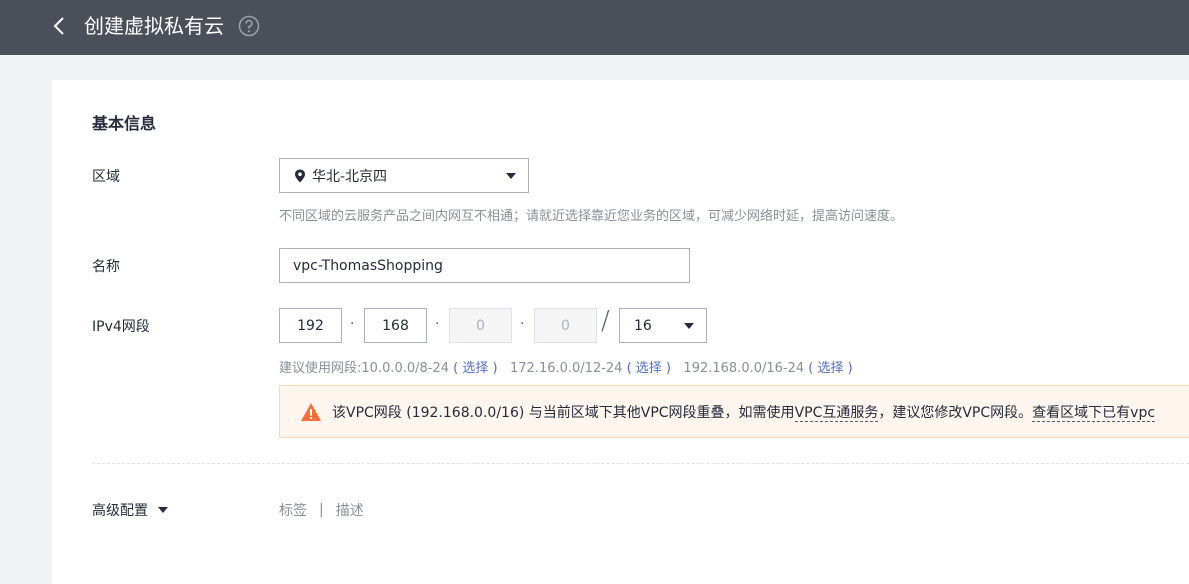  Describe the element at coordinates (405, 368) in the screenshot. I see `suggest-range-1: 10.0.0.0/8-24` at that location.